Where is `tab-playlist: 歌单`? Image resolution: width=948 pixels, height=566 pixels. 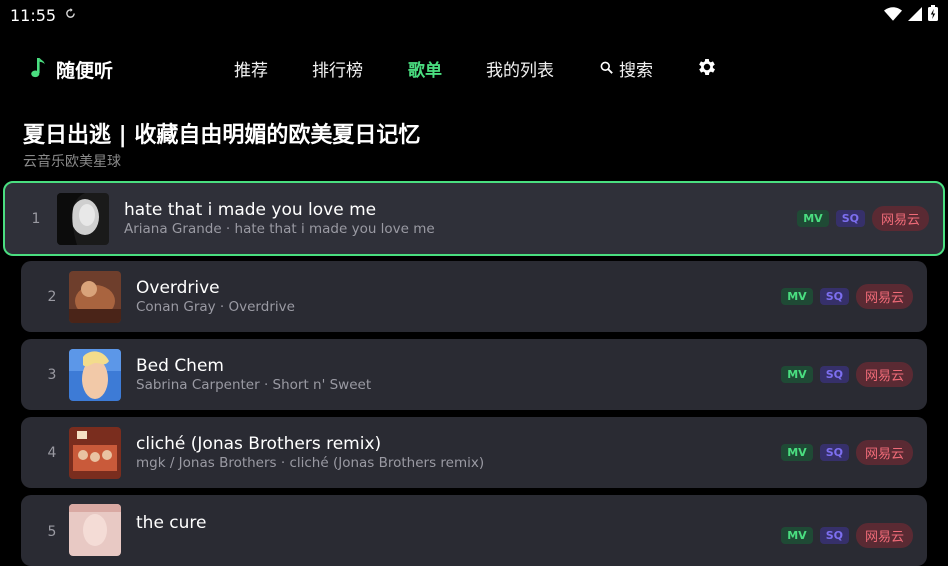
tab-playlist: 歌单 is located at coordinates (425, 68).